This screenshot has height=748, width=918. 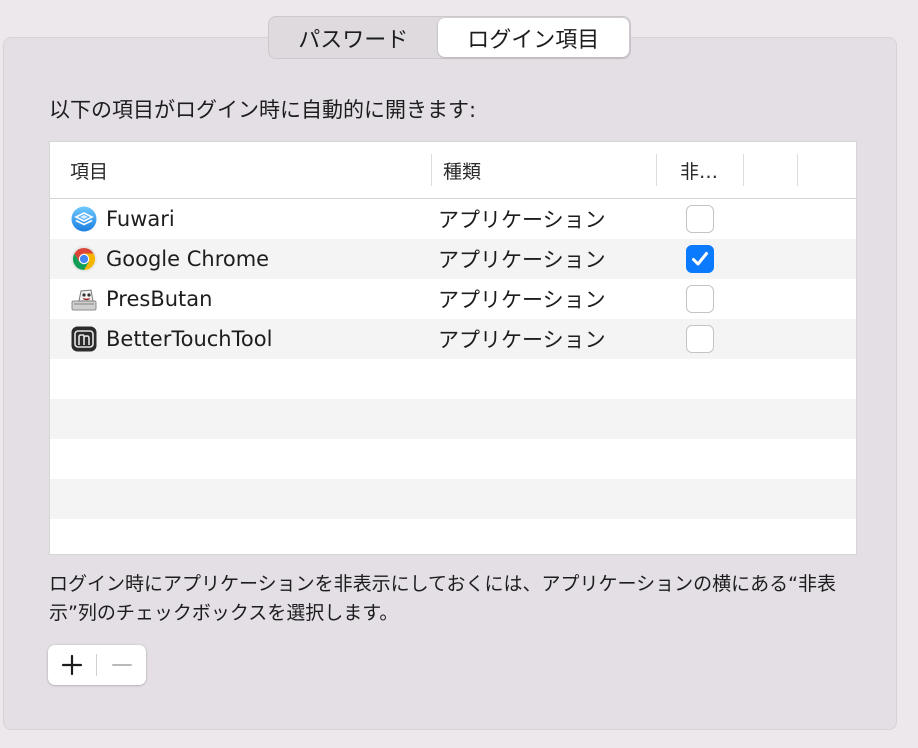 I want to click on fuwari-icon, so click(x=84, y=219).